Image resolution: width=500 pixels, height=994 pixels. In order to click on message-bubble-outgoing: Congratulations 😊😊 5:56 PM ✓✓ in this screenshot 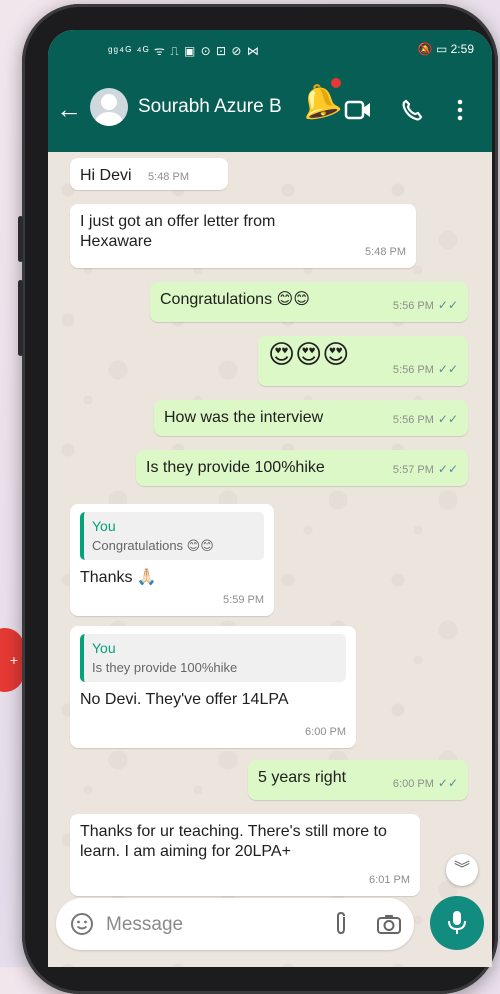, I will do `click(309, 302)`.